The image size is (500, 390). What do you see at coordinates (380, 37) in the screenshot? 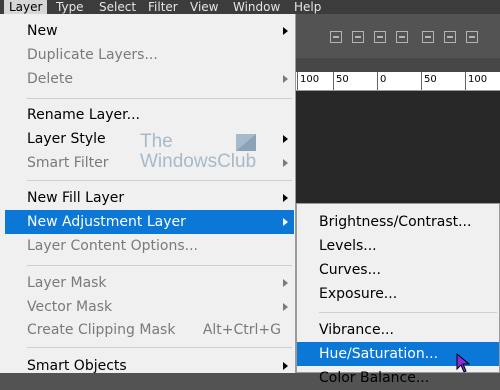
I see `align-bottom-icon` at bounding box center [380, 37].